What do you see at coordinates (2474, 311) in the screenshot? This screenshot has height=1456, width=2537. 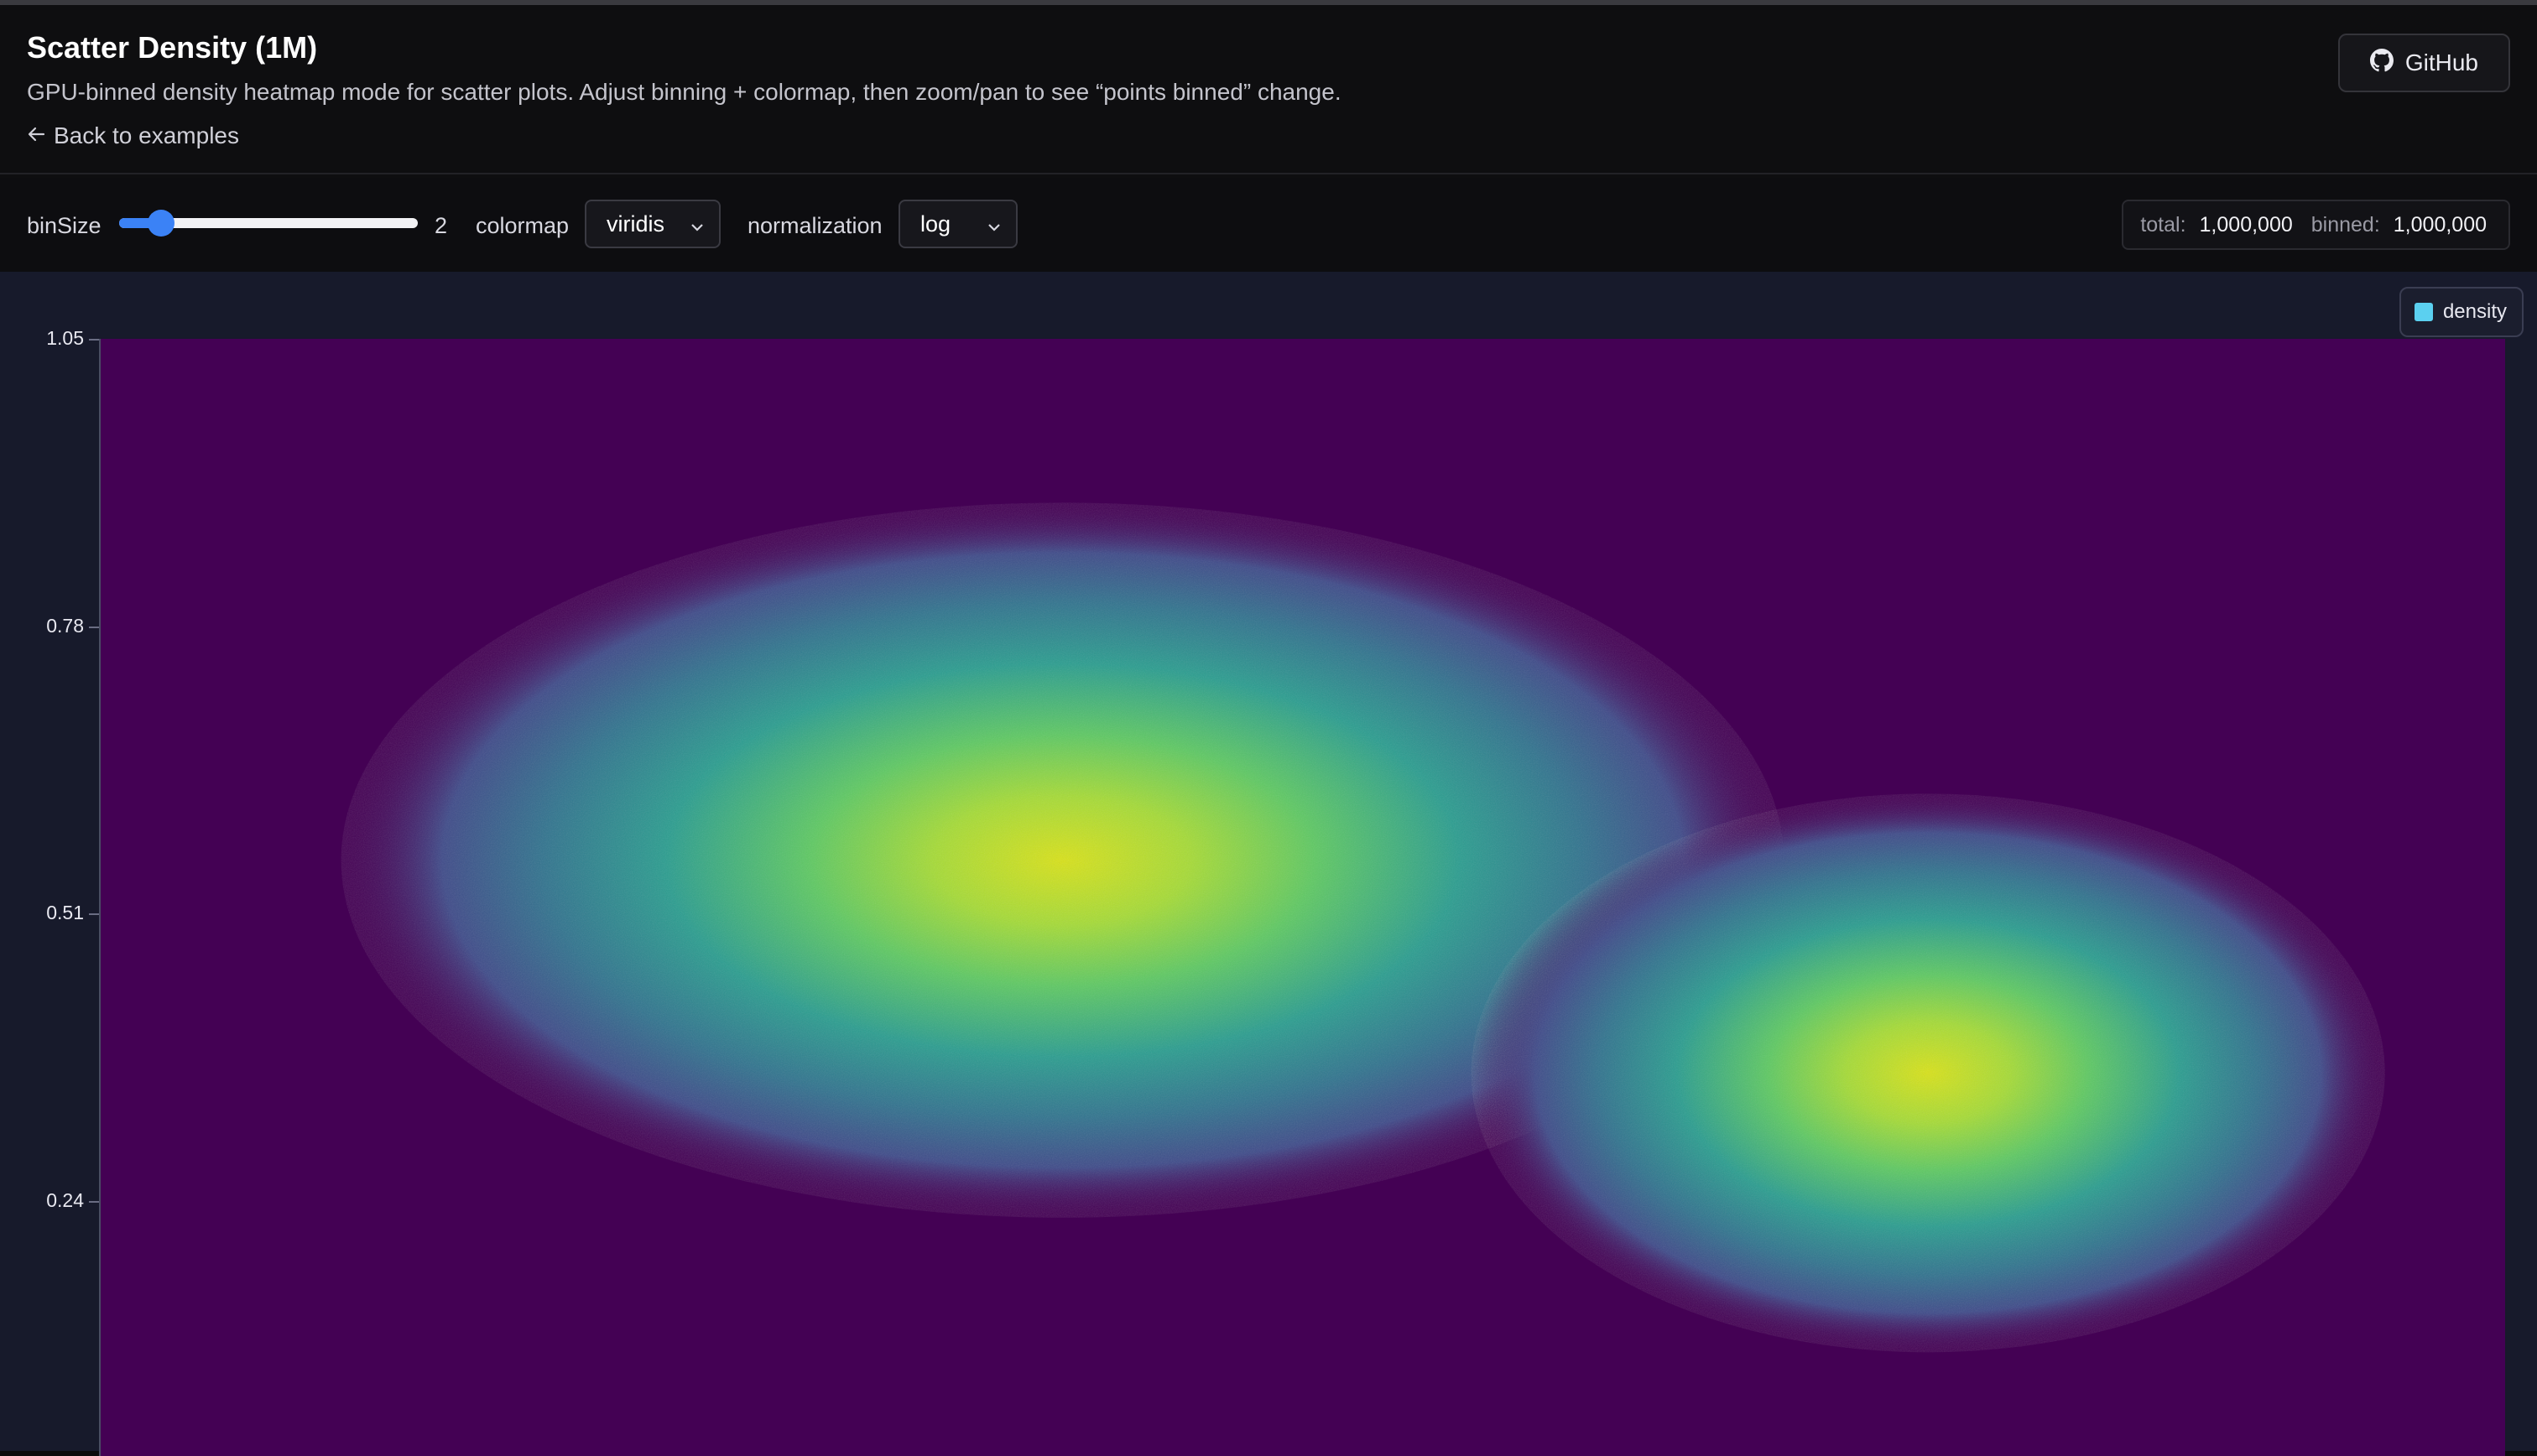 I see `legend-label: density` at bounding box center [2474, 311].